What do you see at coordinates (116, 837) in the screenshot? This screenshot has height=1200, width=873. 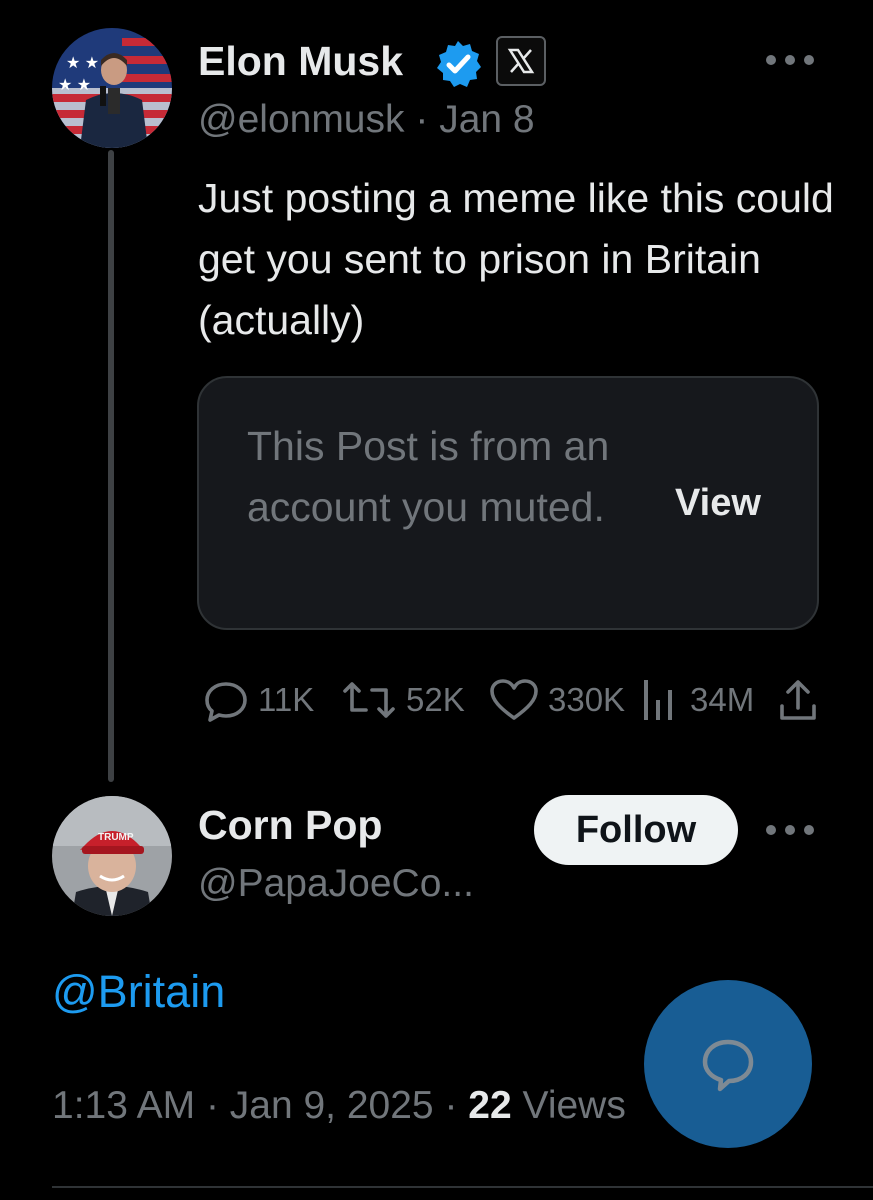 I see `svg-text: TRUMP` at bounding box center [116, 837].